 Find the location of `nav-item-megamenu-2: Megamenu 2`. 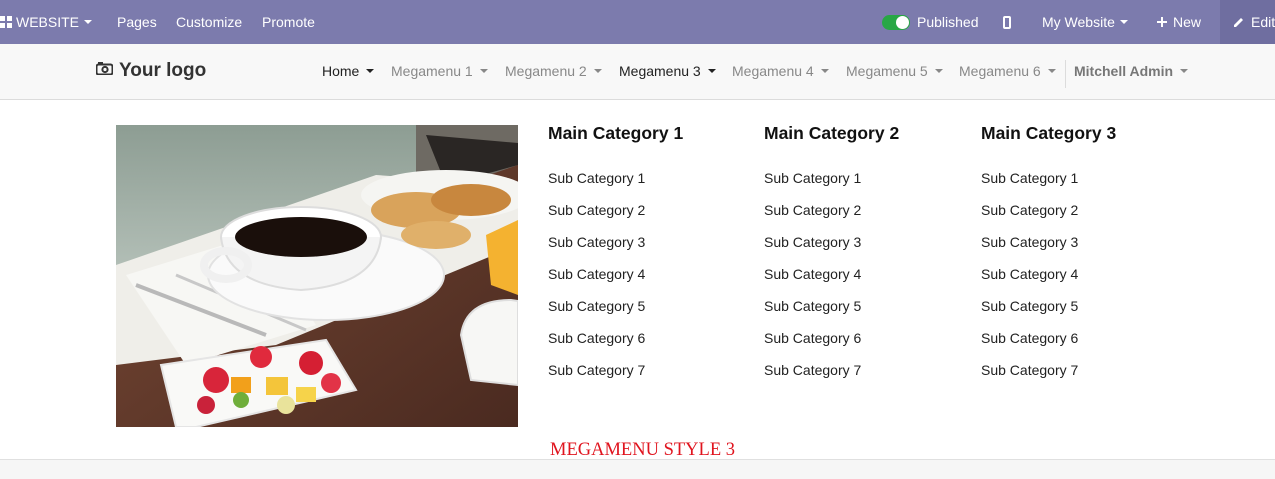

nav-item-megamenu-2: Megamenu 2 is located at coordinates (553, 72).